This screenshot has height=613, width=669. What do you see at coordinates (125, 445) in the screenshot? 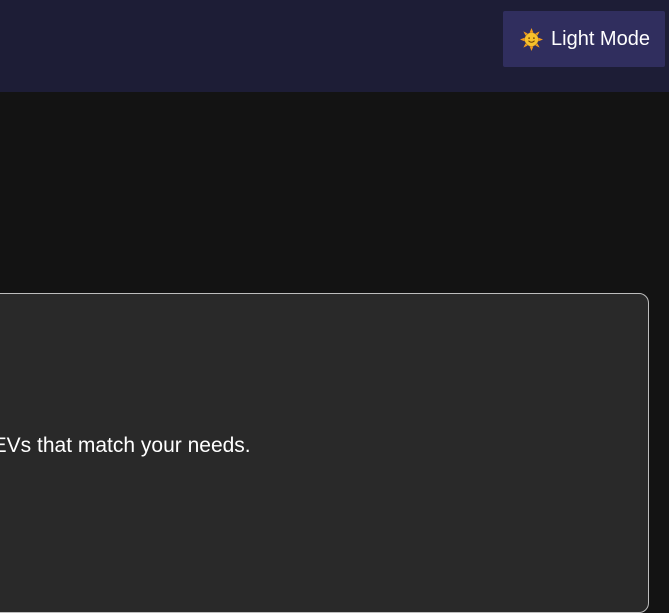
I see `card-description-text: f EVs that match your needs.` at bounding box center [125, 445].